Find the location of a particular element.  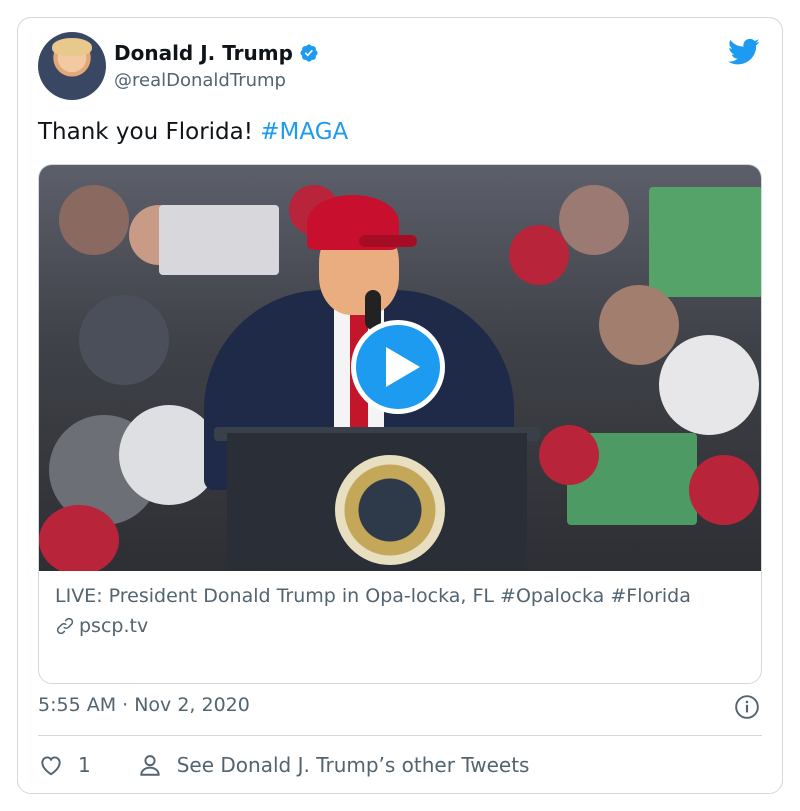

twitter-bird-icon is located at coordinates (744, 52).